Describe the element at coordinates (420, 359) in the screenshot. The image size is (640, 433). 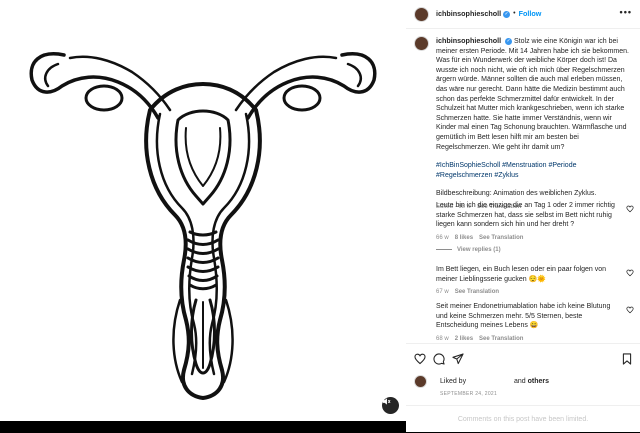
I see `like-heart-icon` at that location.